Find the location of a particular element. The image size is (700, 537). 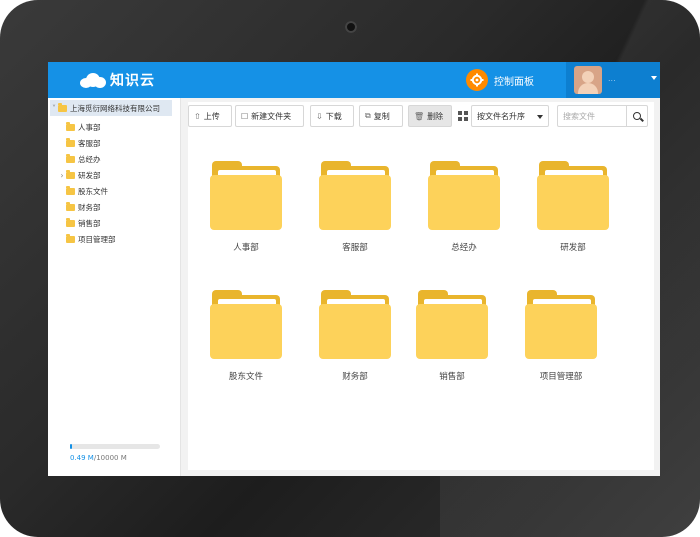

sidebar-item-shareholder-files: 股东文件 is located at coordinates (83, 191).